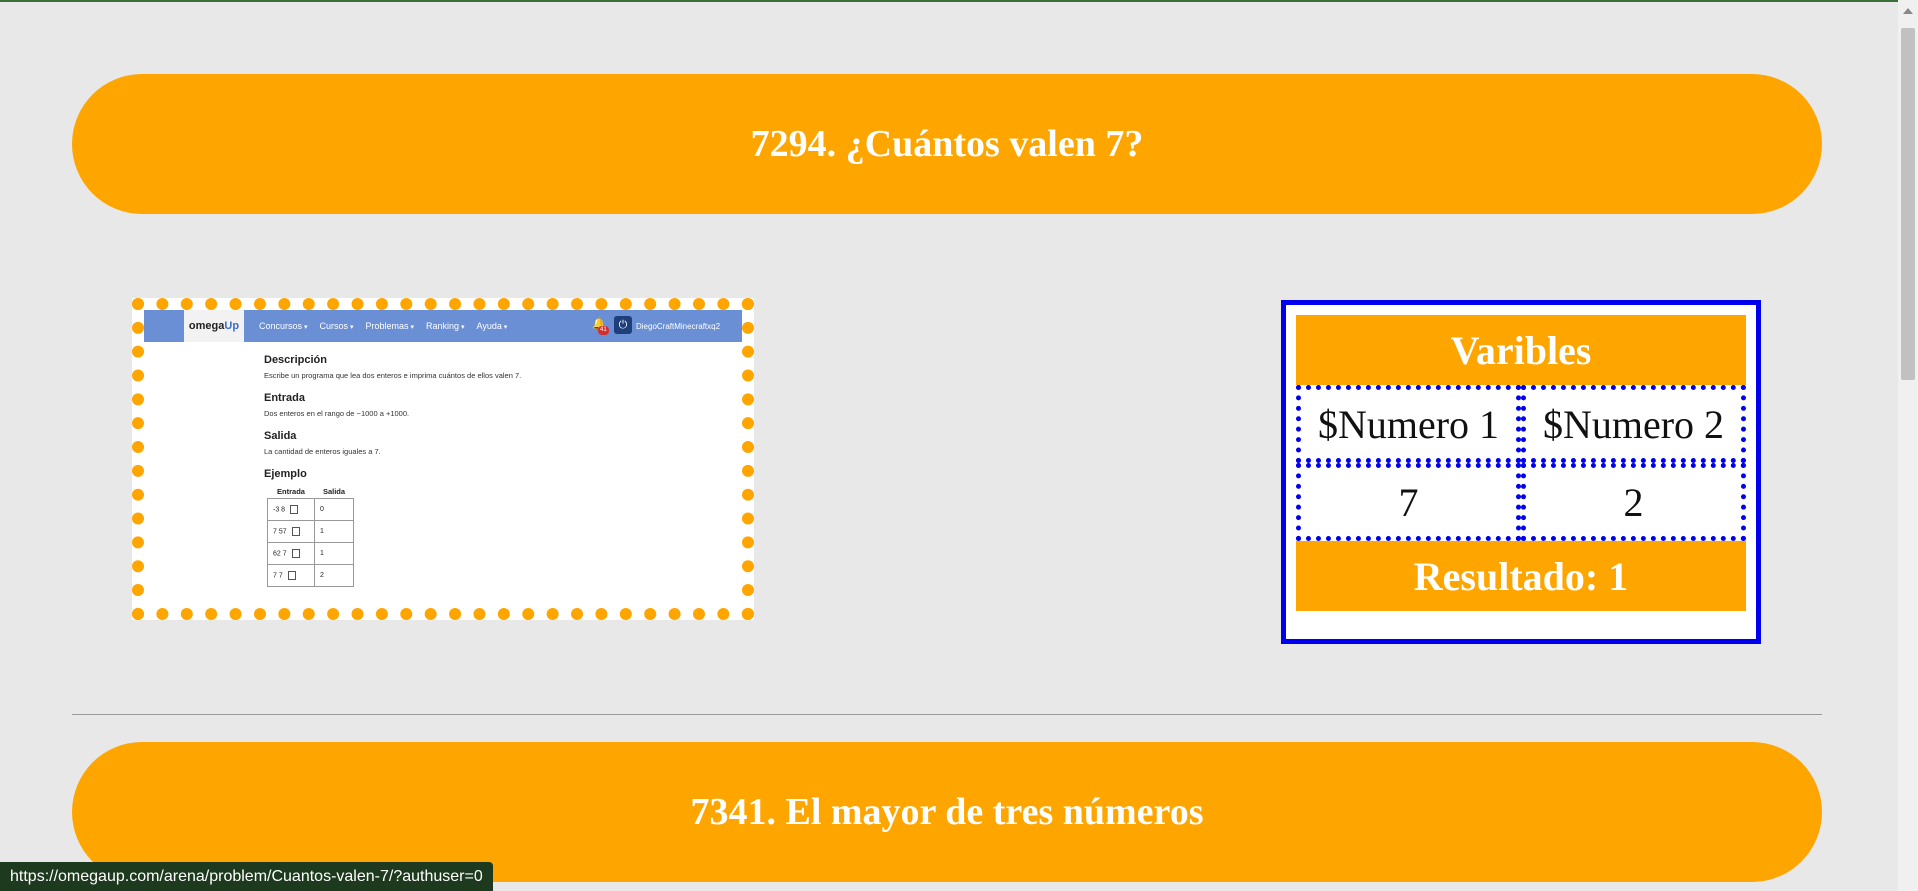  I want to click on problem-title-2: 7341. El mayor de tres números, so click(947, 812).